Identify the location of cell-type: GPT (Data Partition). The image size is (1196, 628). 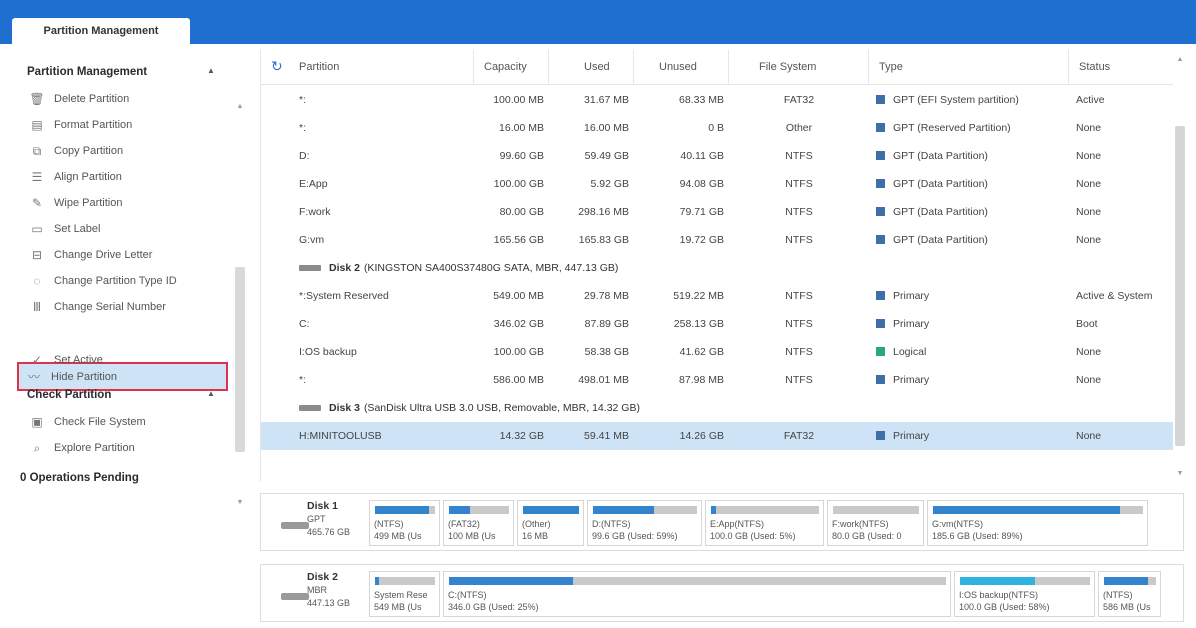
(971, 156).